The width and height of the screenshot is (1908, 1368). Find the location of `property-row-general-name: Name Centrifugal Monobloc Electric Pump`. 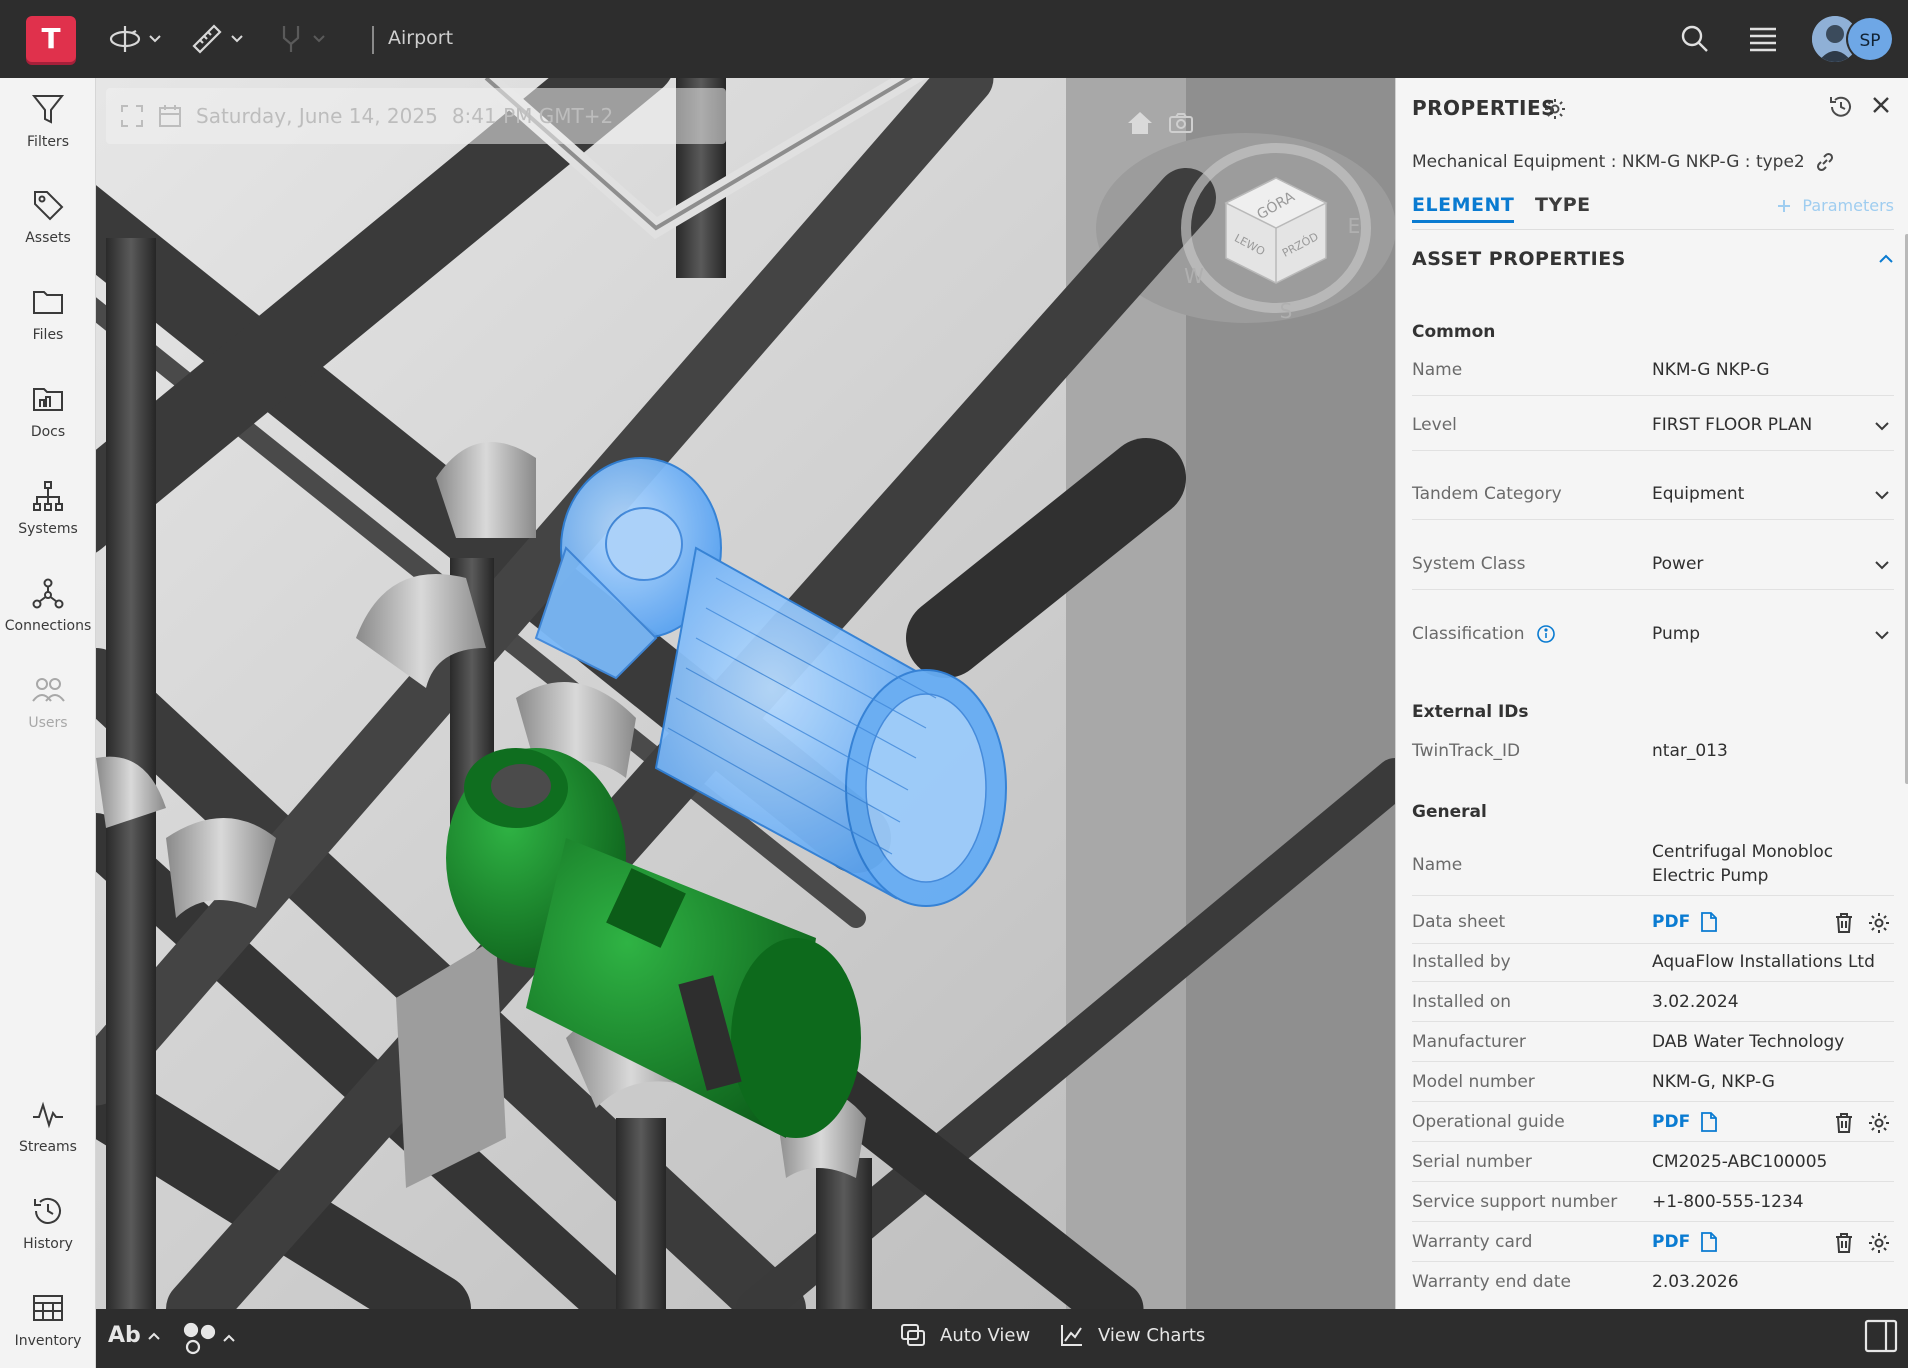

property-row-general-name: Name Centrifugal Monobloc Electric Pump is located at coordinates (1653, 868).